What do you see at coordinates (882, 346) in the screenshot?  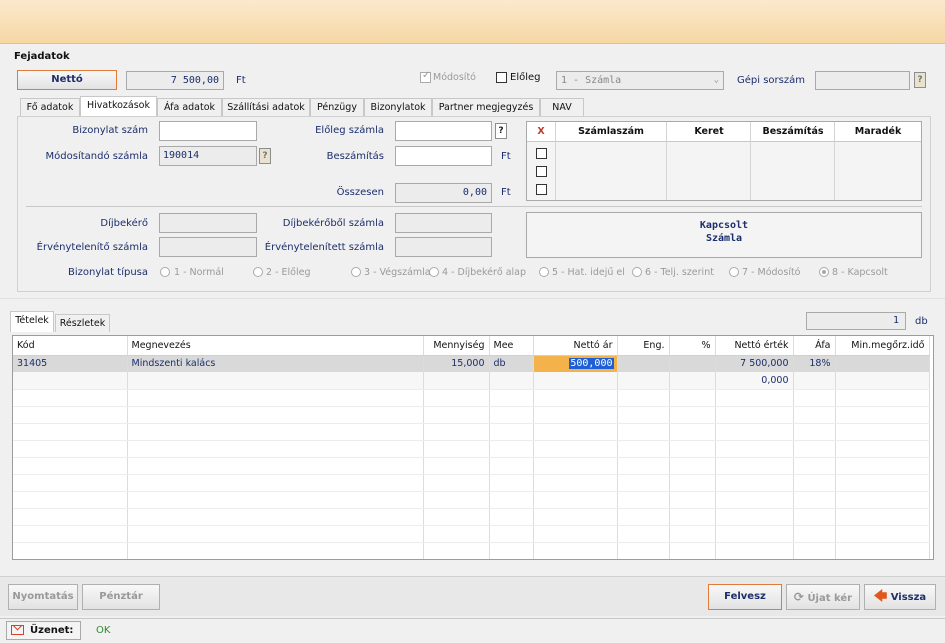 I see `col-min-megorz: Min.megőrz.idő` at bounding box center [882, 346].